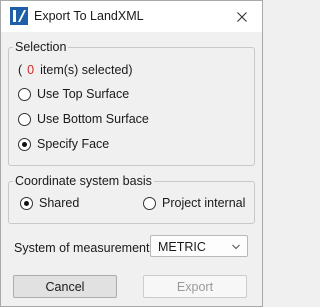 This screenshot has height=307, width=320. Describe the element at coordinates (83, 181) in the screenshot. I see `coordinate-system-group-title: Coordinate system basis` at that location.